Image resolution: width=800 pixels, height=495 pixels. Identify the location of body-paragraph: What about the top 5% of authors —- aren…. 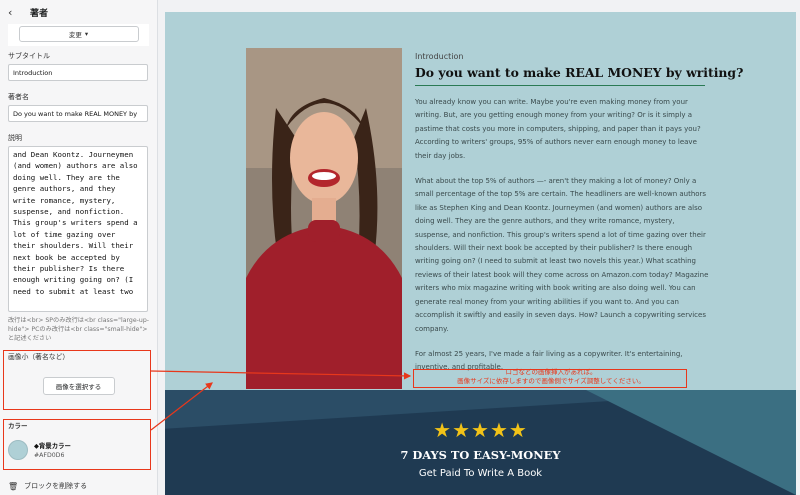
(562, 255).